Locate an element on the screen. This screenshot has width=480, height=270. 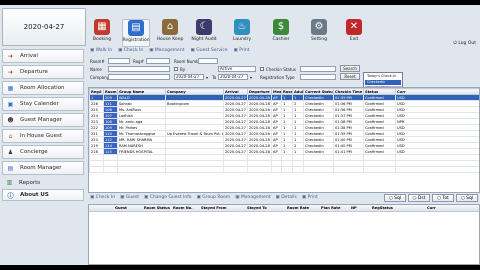
from-date-picker-icon: ▾ is located at coordinates (207, 77).